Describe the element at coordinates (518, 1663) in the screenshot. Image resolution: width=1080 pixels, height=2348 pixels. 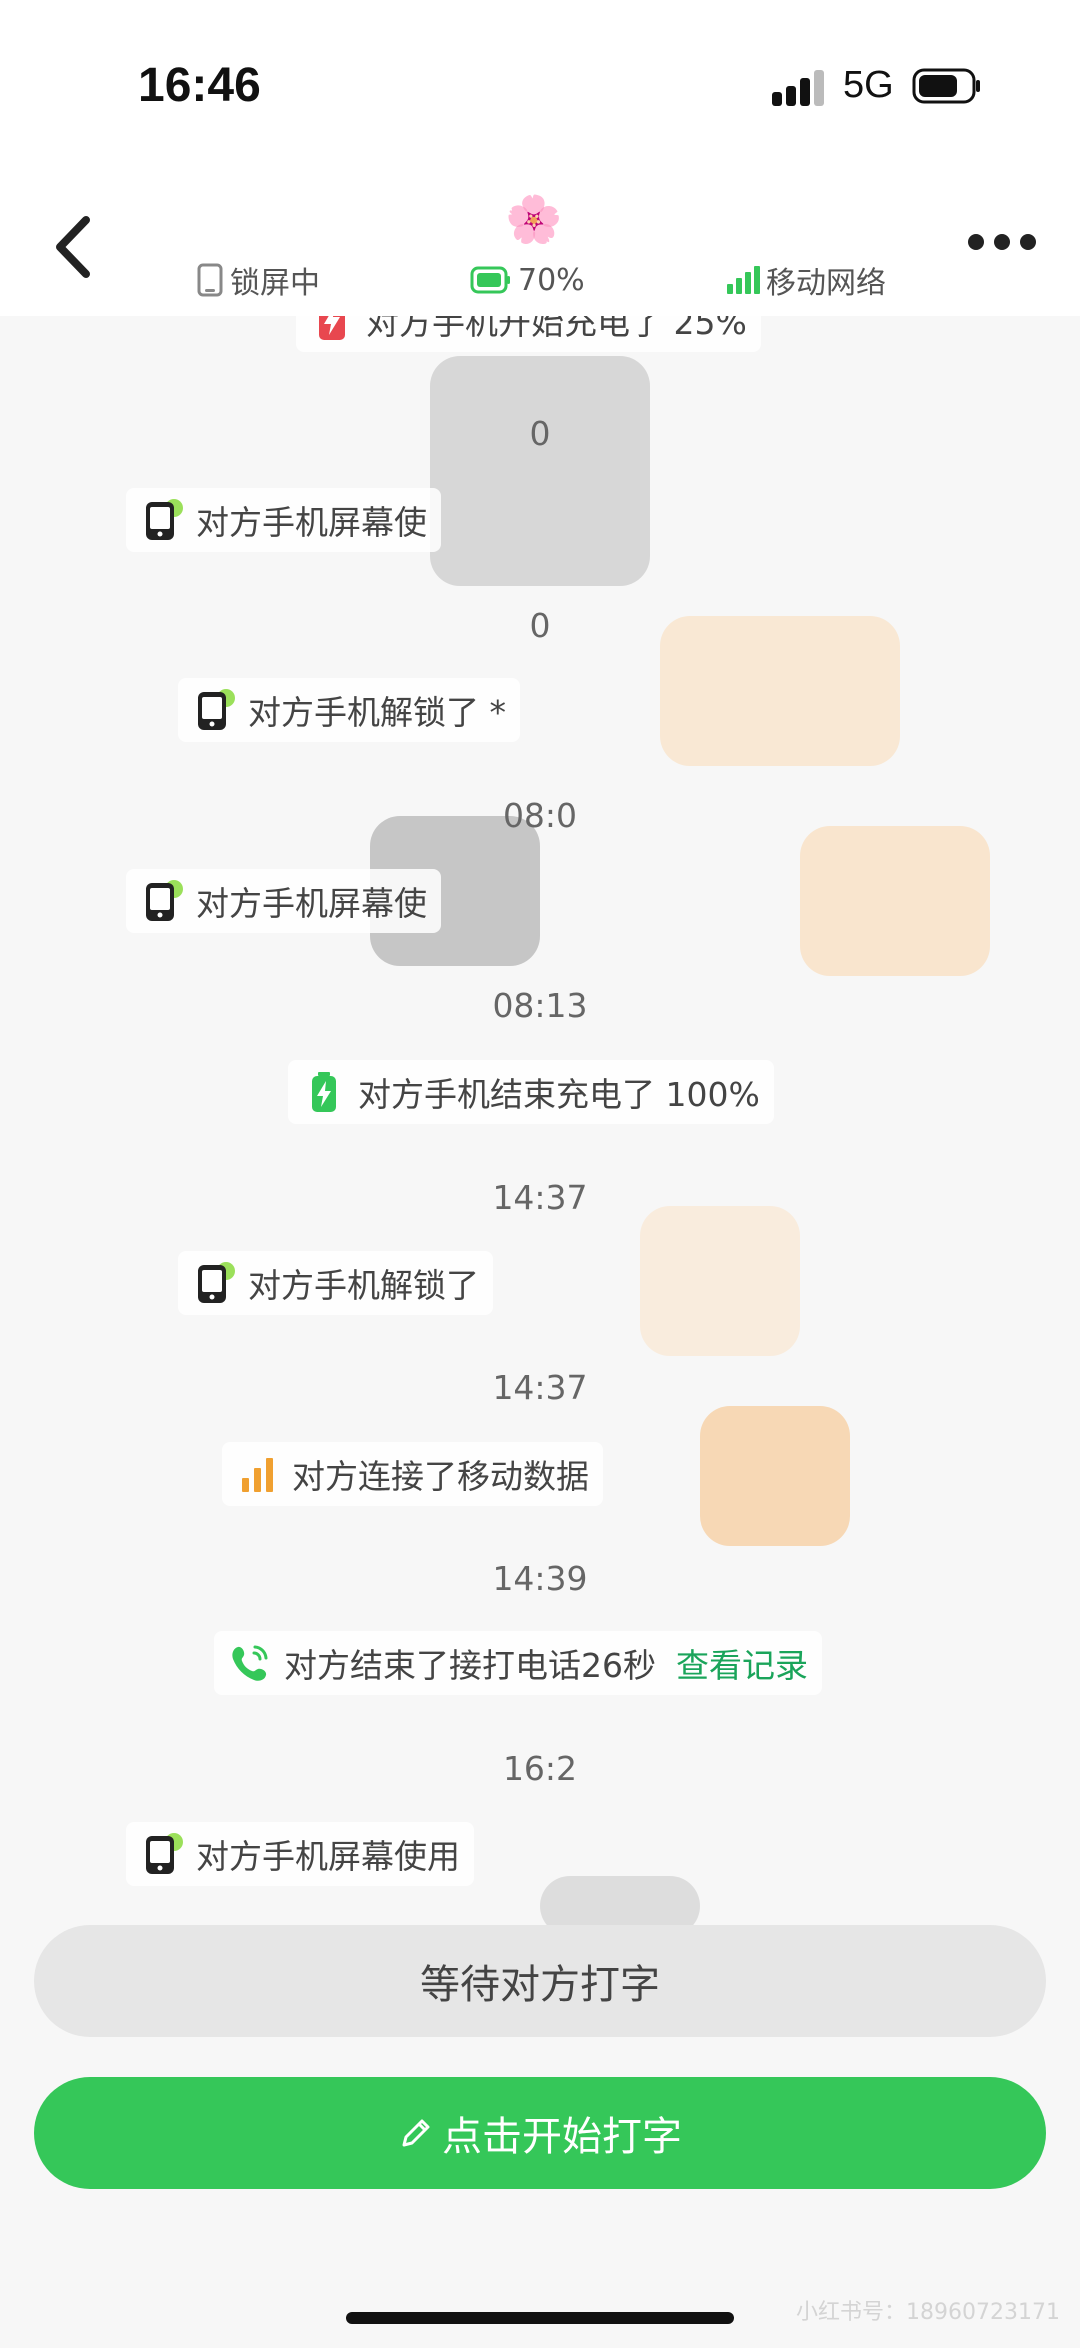
I see `event-call-ended: 对方结束了接打电话26秒 查看记录` at that location.